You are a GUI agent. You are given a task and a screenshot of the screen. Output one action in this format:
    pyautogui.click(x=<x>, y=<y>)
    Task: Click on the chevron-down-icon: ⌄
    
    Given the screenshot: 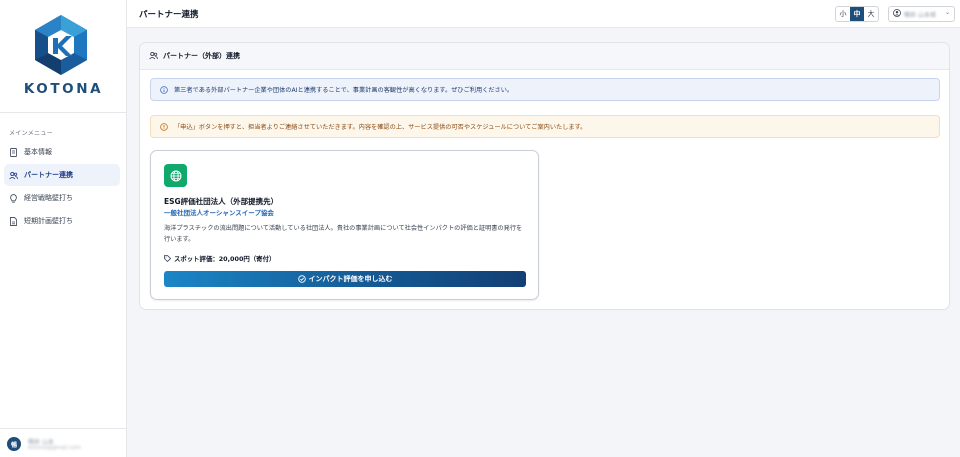 What is the action you would take?
    pyautogui.click(x=947, y=12)
    